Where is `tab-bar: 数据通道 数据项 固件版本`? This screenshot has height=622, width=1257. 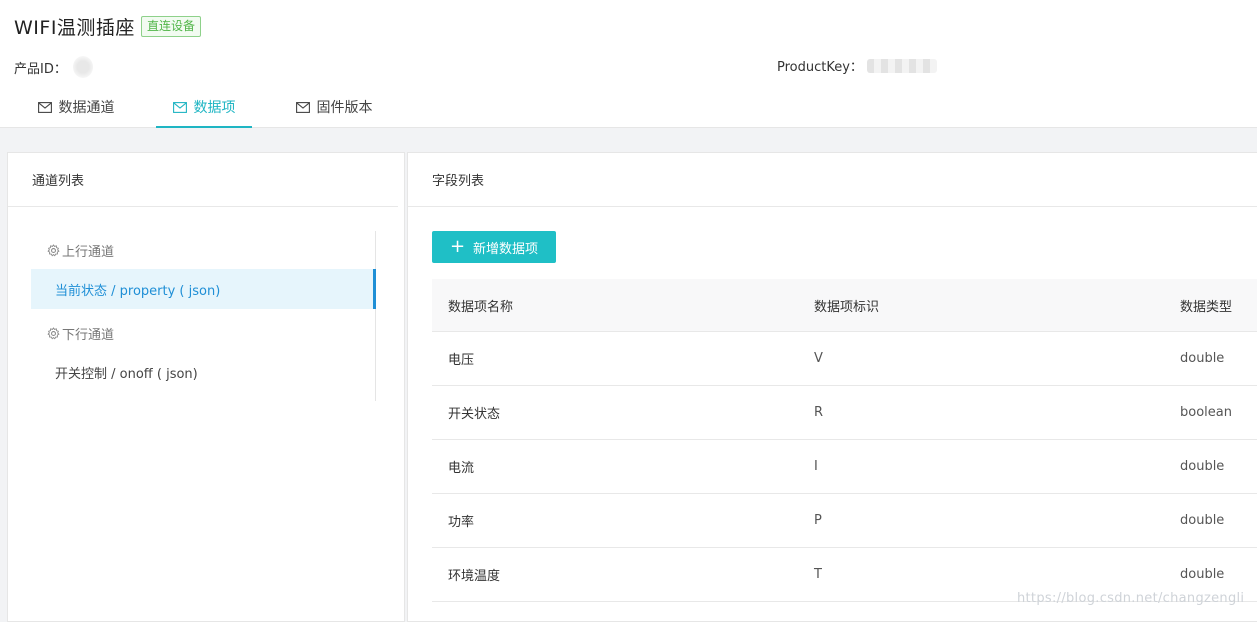
tab-bar: 数据通道 数据项 固件版本 is located at coordinates (198, 107).